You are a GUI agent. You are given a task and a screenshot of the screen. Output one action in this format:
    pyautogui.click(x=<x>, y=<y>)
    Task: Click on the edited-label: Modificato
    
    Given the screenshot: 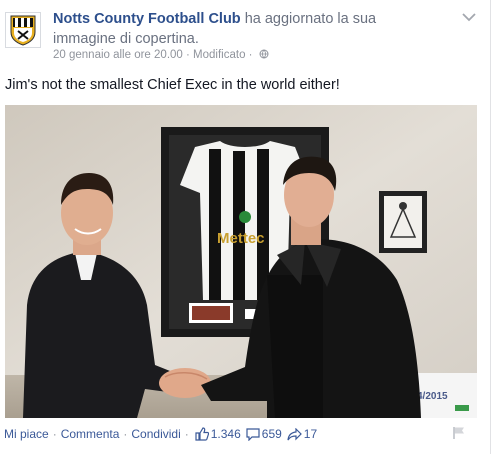 What is the action you would take?
    pyautogui.click(x=219, y=55)
    